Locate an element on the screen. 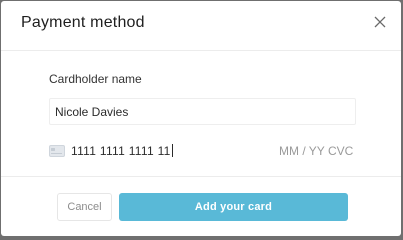 This screenshot has width=403, height=240. expiry-input: MM / YY is located at coordinates (302, 151).